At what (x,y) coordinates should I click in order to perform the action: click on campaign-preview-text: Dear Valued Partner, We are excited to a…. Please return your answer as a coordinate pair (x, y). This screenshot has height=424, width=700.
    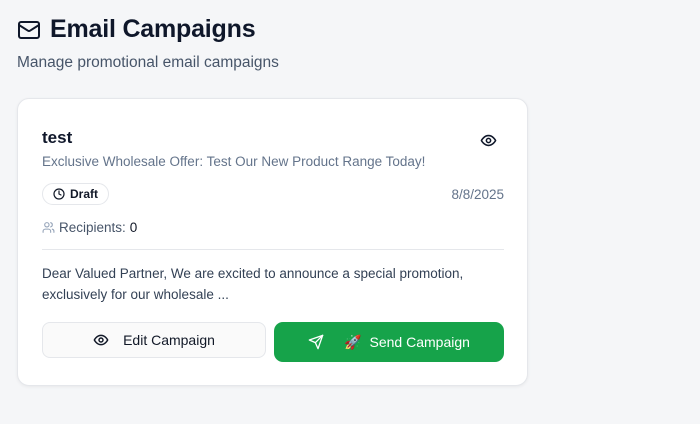
    Looking at the image, I should click on (253, 284).